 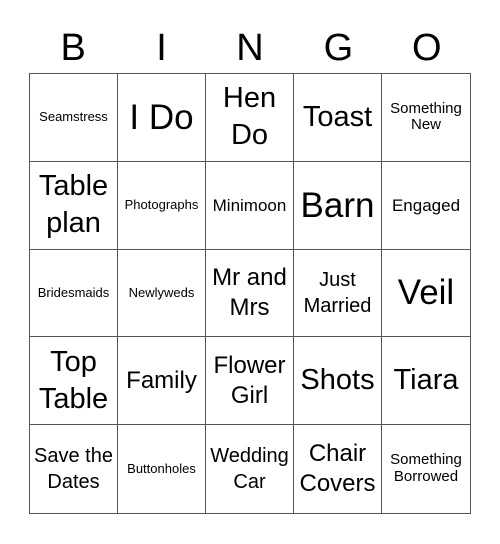 What do you see at coordinates (426, 206) in the screenshot?
I see `bingo-cell: Engaged` at bounding box center [426, 206].